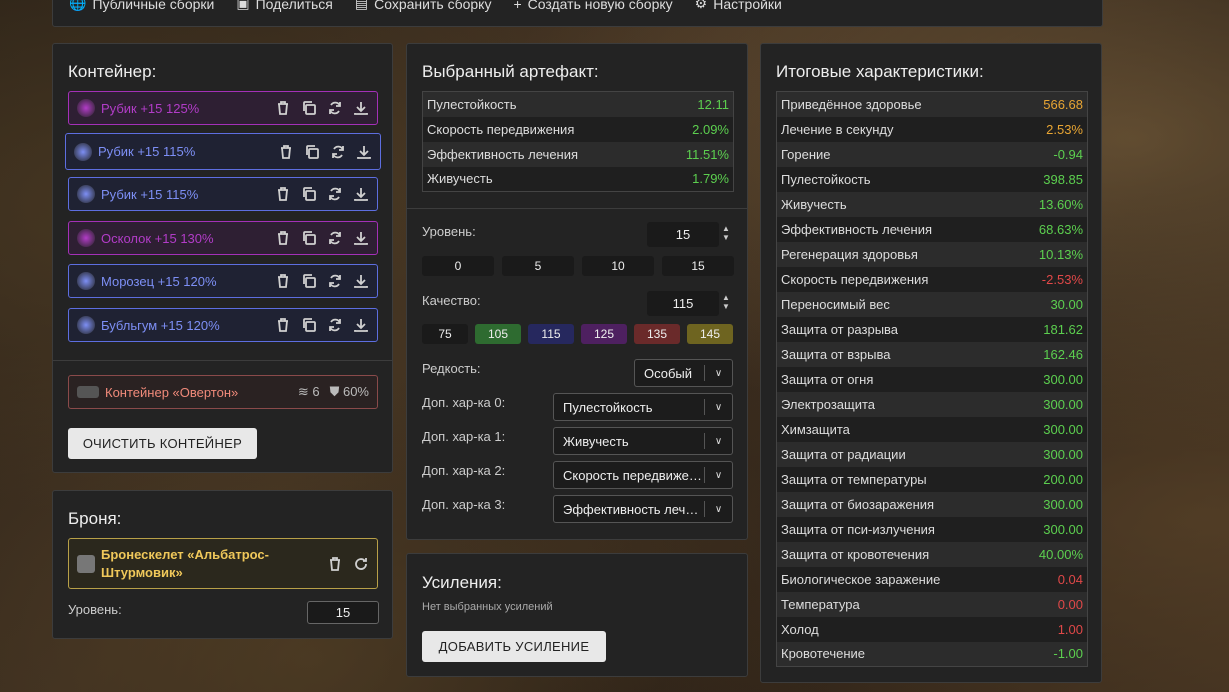 Image resolution: width=1229 pixels, height=692 pixels. What do you see at coordinates (738, 6) in the screenshot?
I see `settings-link: ⚙ Настройки` at bounding box center [738, 6].